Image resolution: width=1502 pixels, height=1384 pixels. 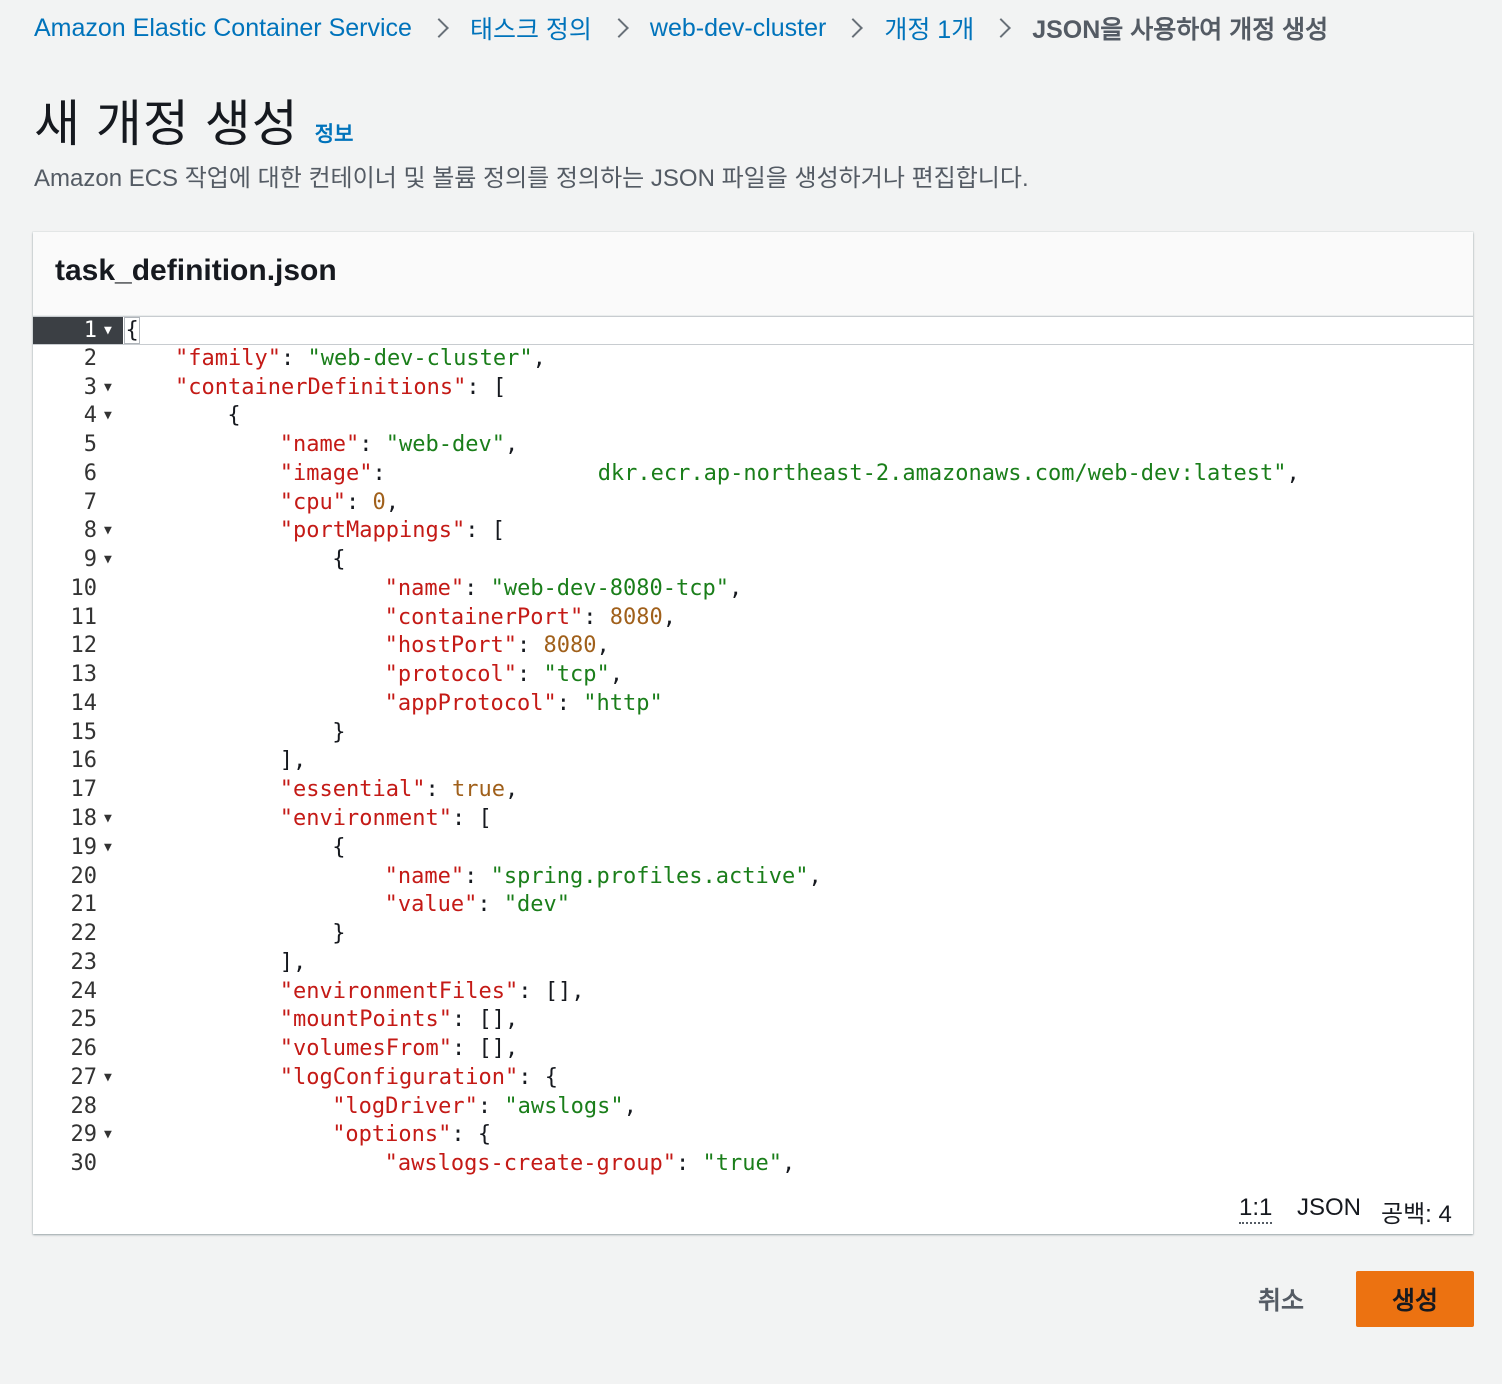 What do you see at coordinates (399, 991) in the screenshot?
I see `code-token: "environmentFiles"` at bounding box center [399, 991].